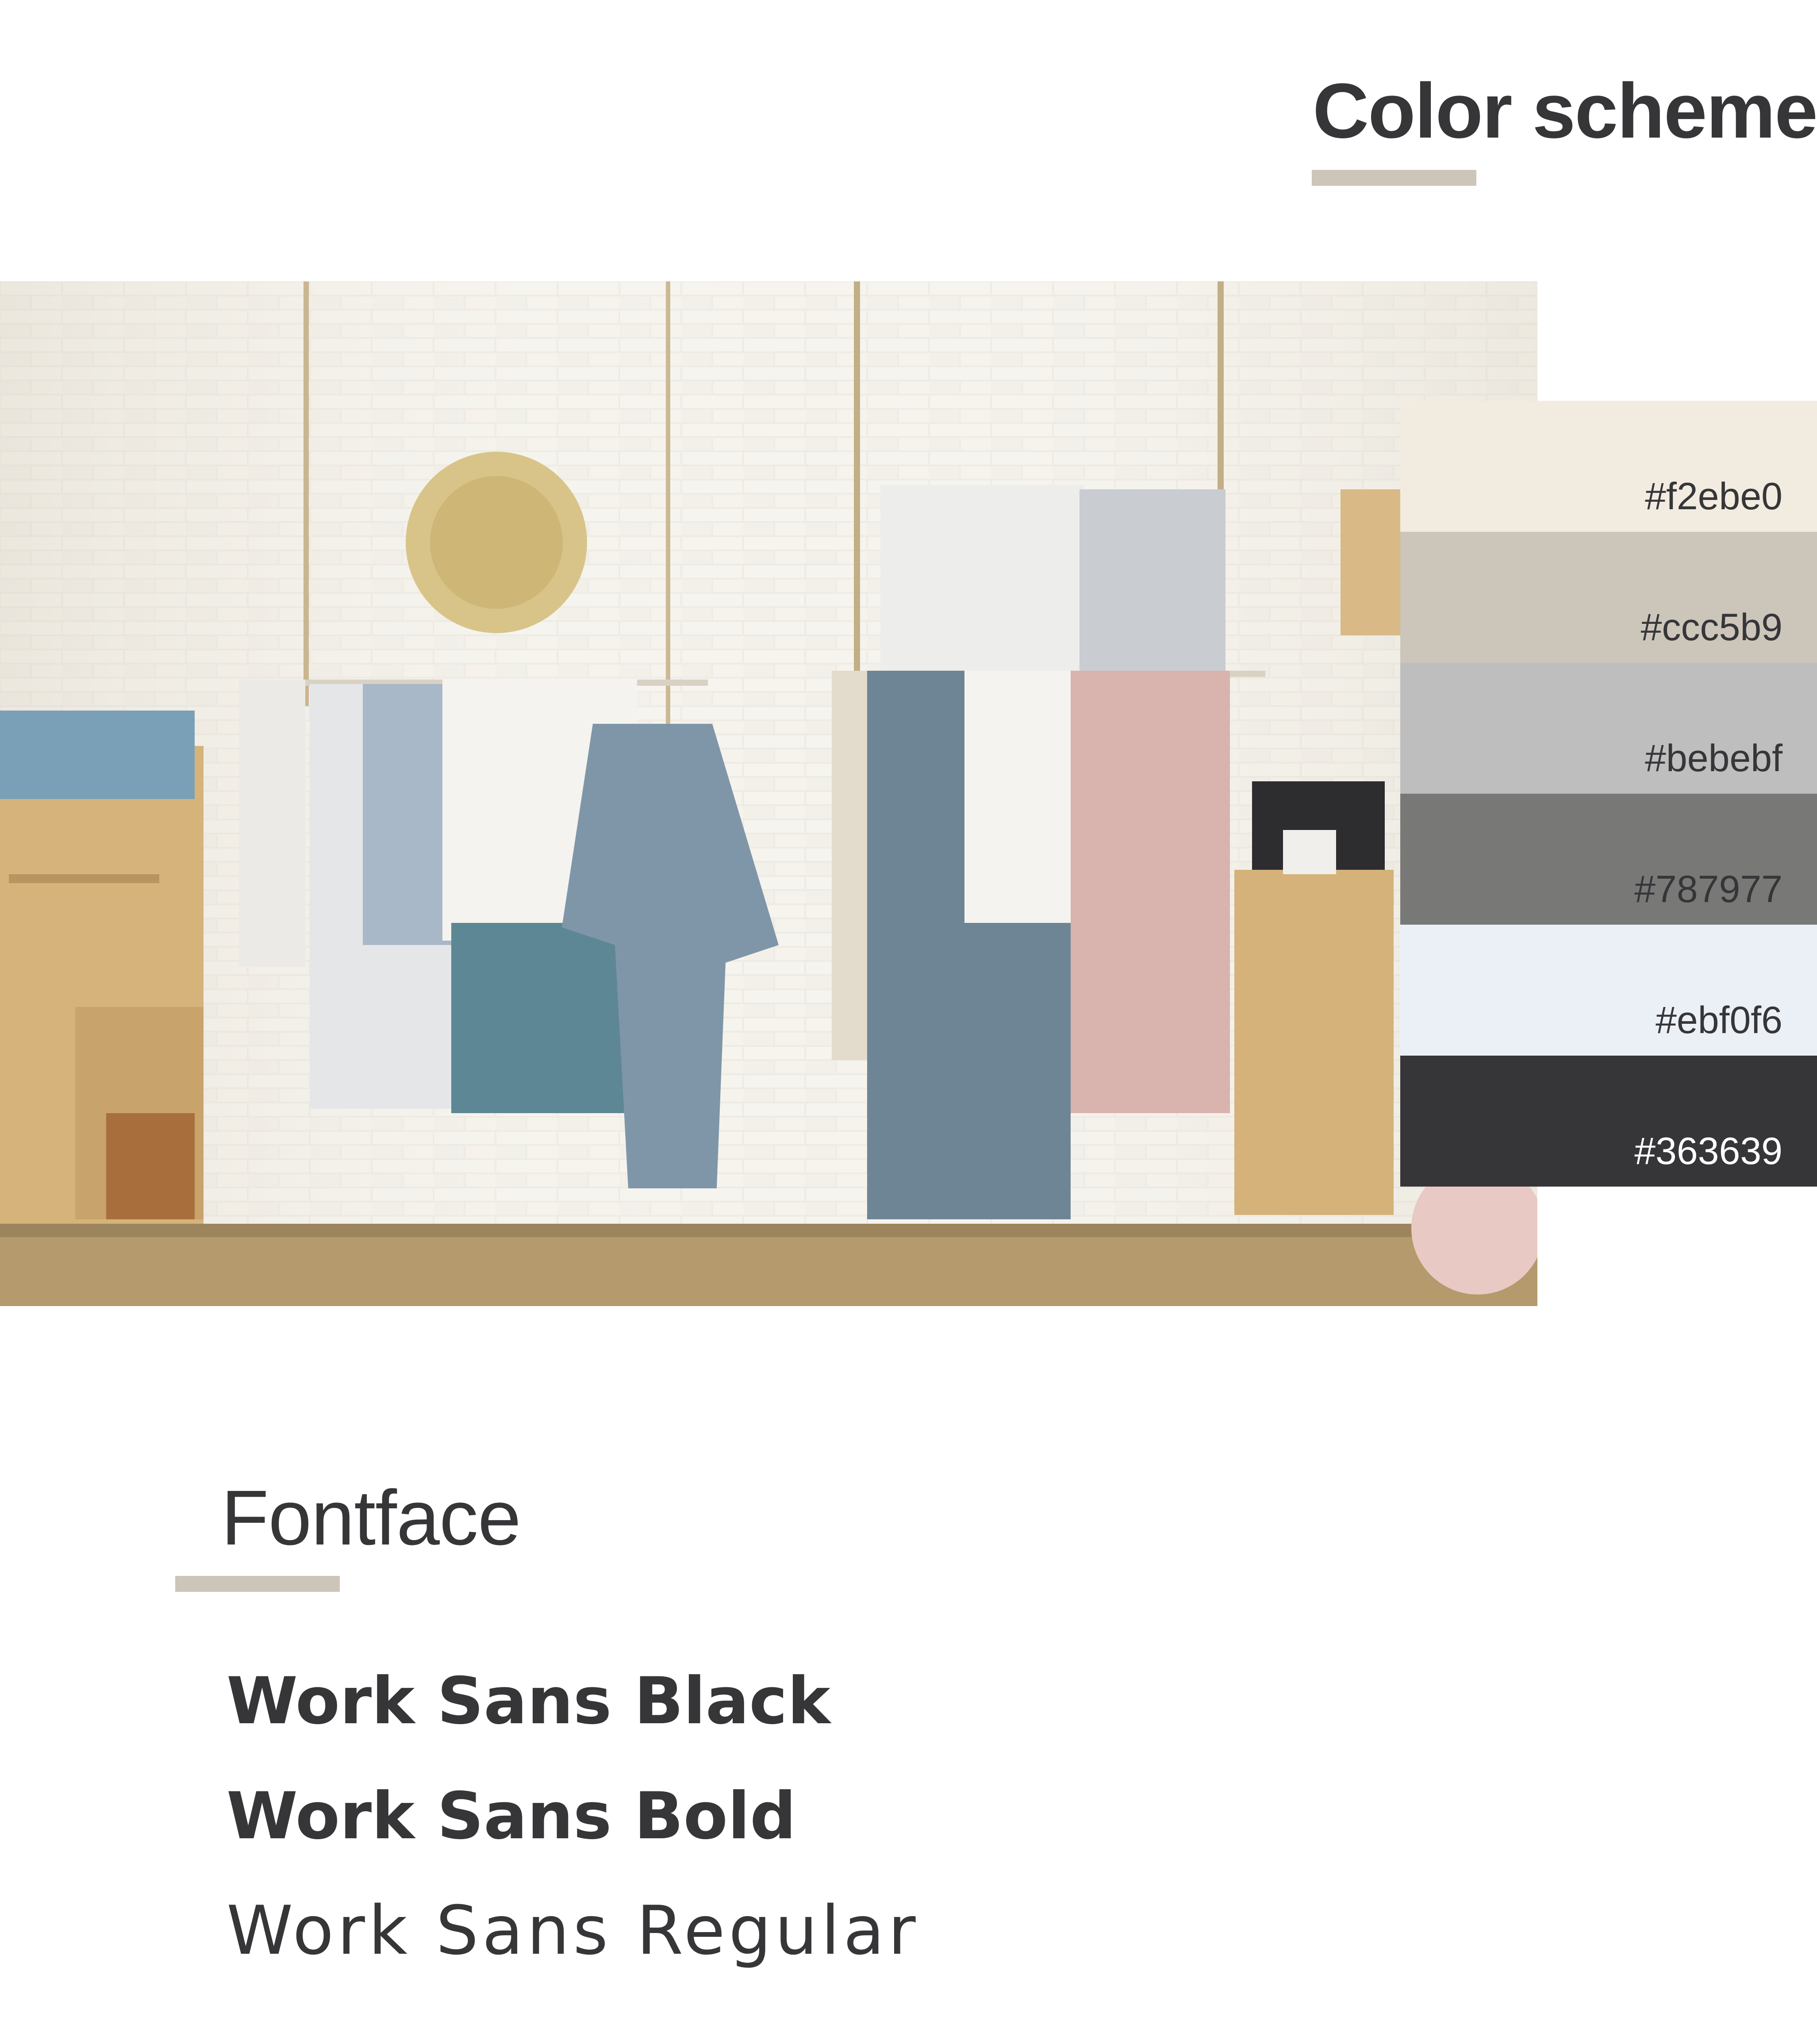  I want to click on fontface-underline, so click(258, 1584).